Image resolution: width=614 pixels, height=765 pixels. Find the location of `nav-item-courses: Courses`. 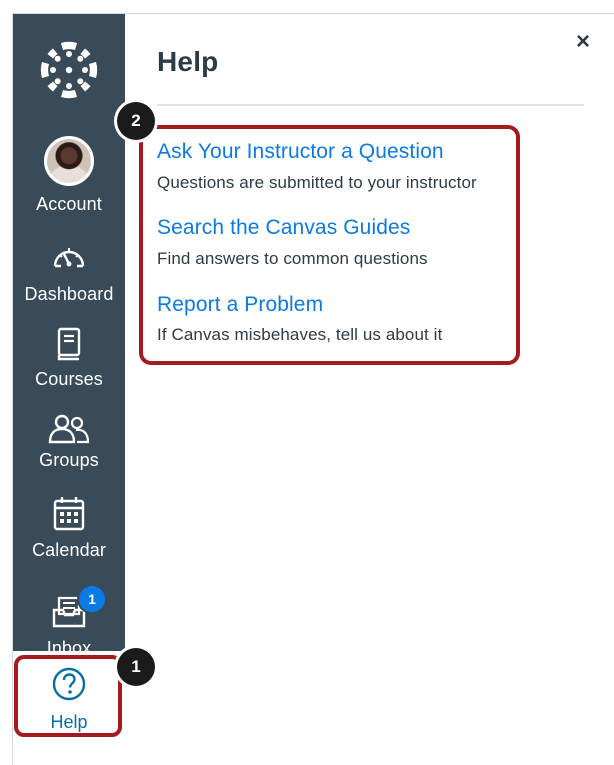

nav-item-courses: Courses is located at coordinates (69, 358).